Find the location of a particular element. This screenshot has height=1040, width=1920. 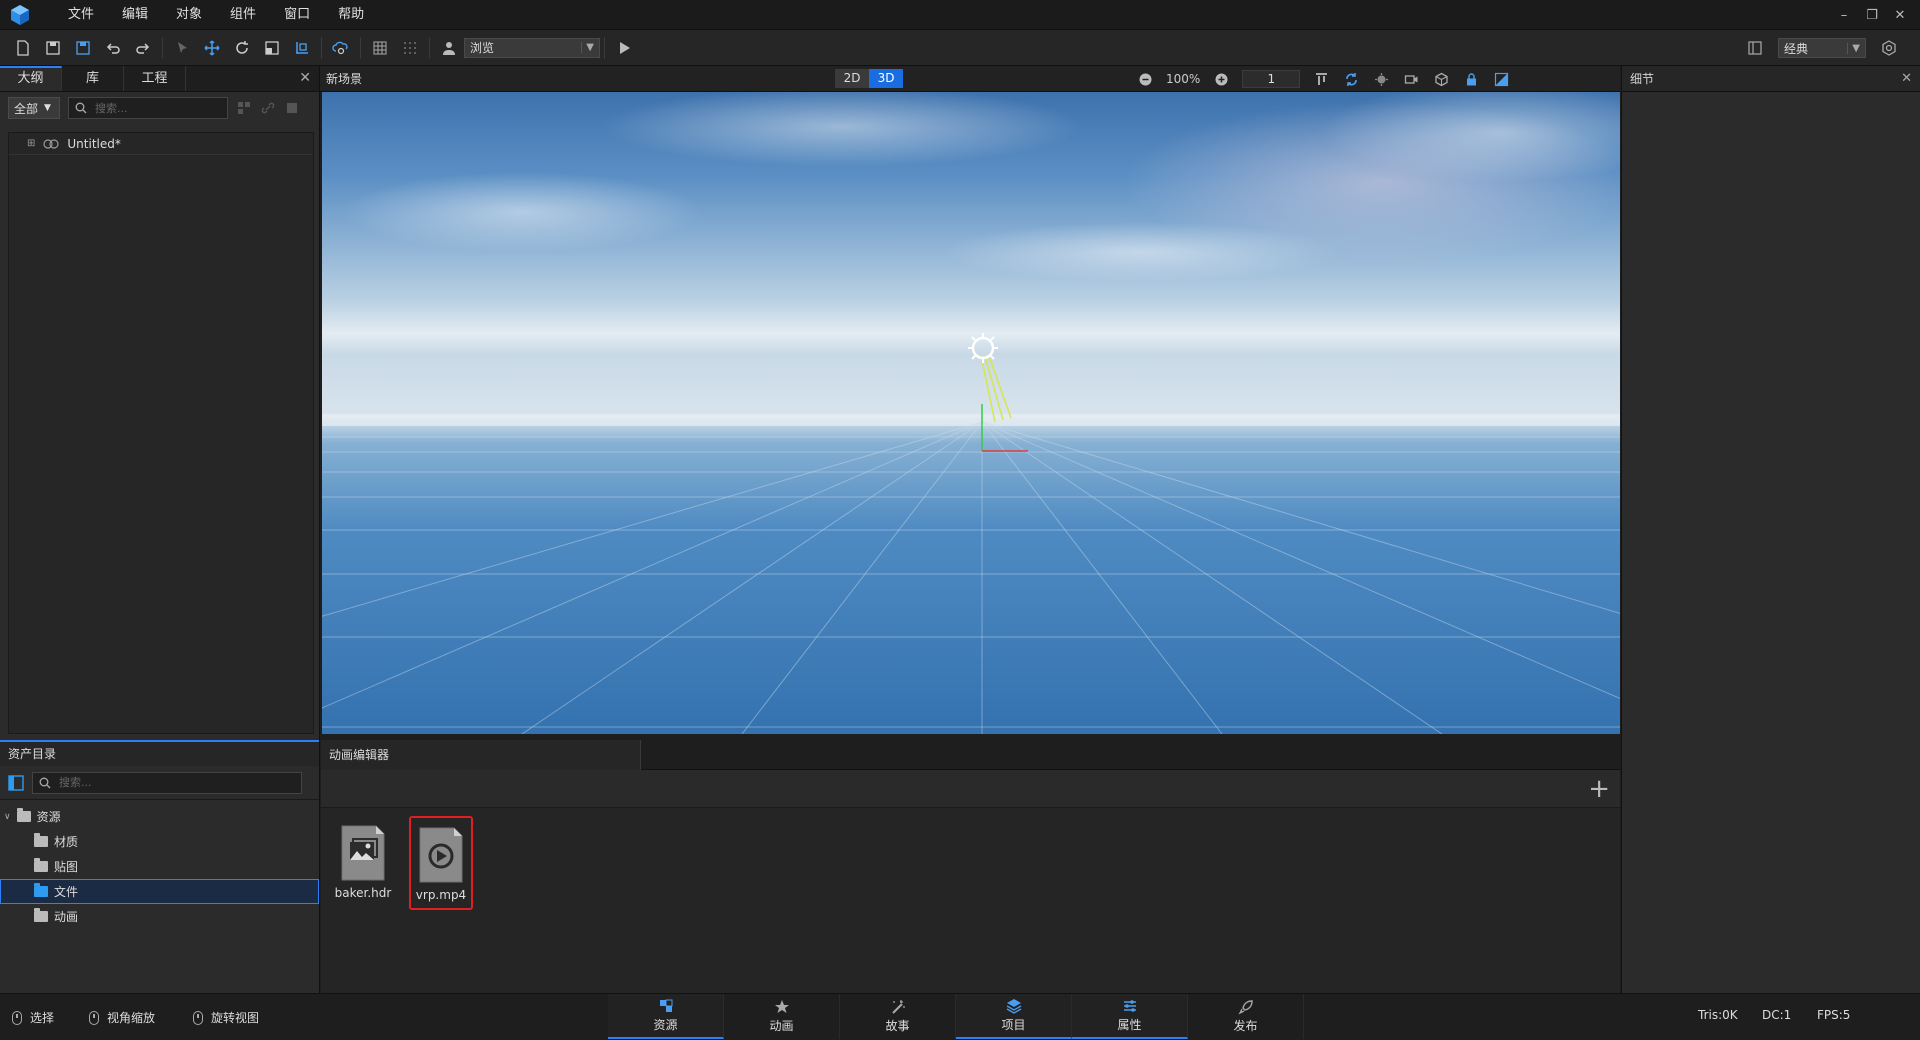

camera-icon is located at coordinates (1411, 79).